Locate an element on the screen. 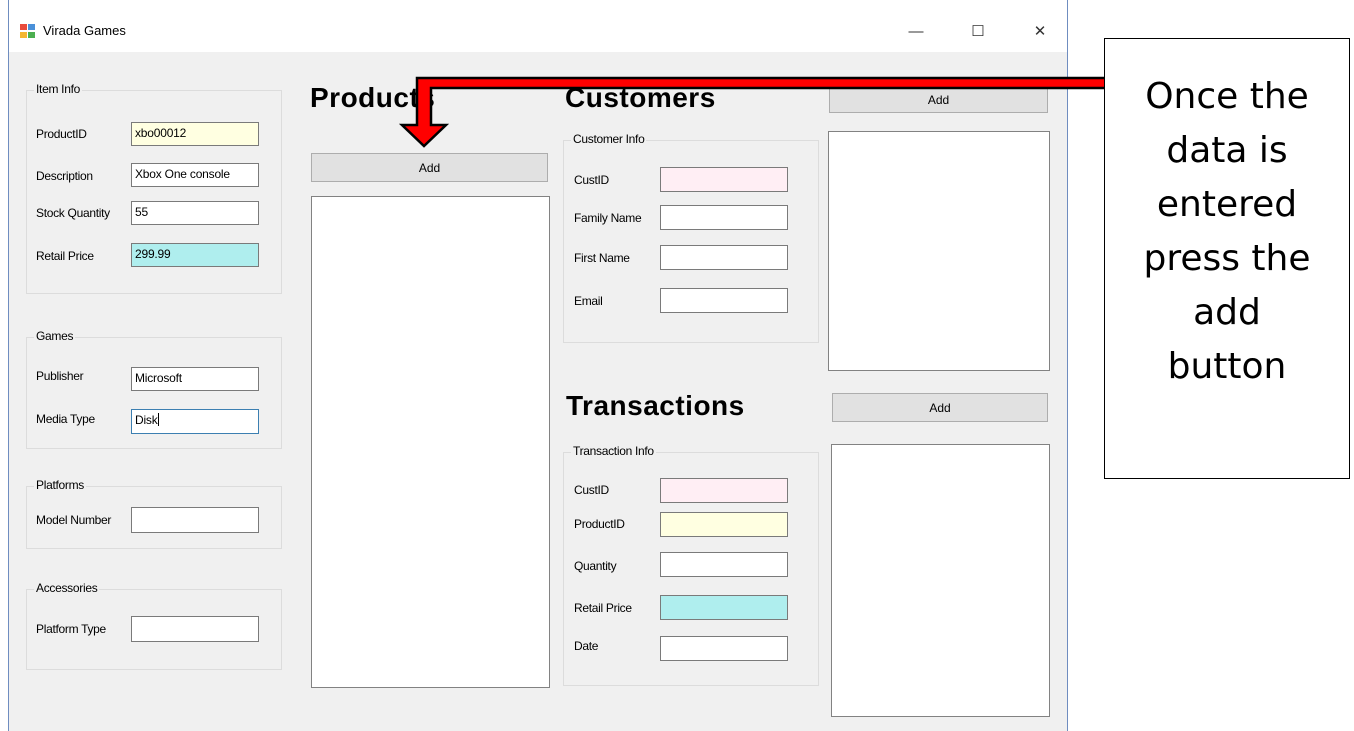 This screenshot has height=731, width=1354. callout-line: entered is located at coordinates (1227, 204).